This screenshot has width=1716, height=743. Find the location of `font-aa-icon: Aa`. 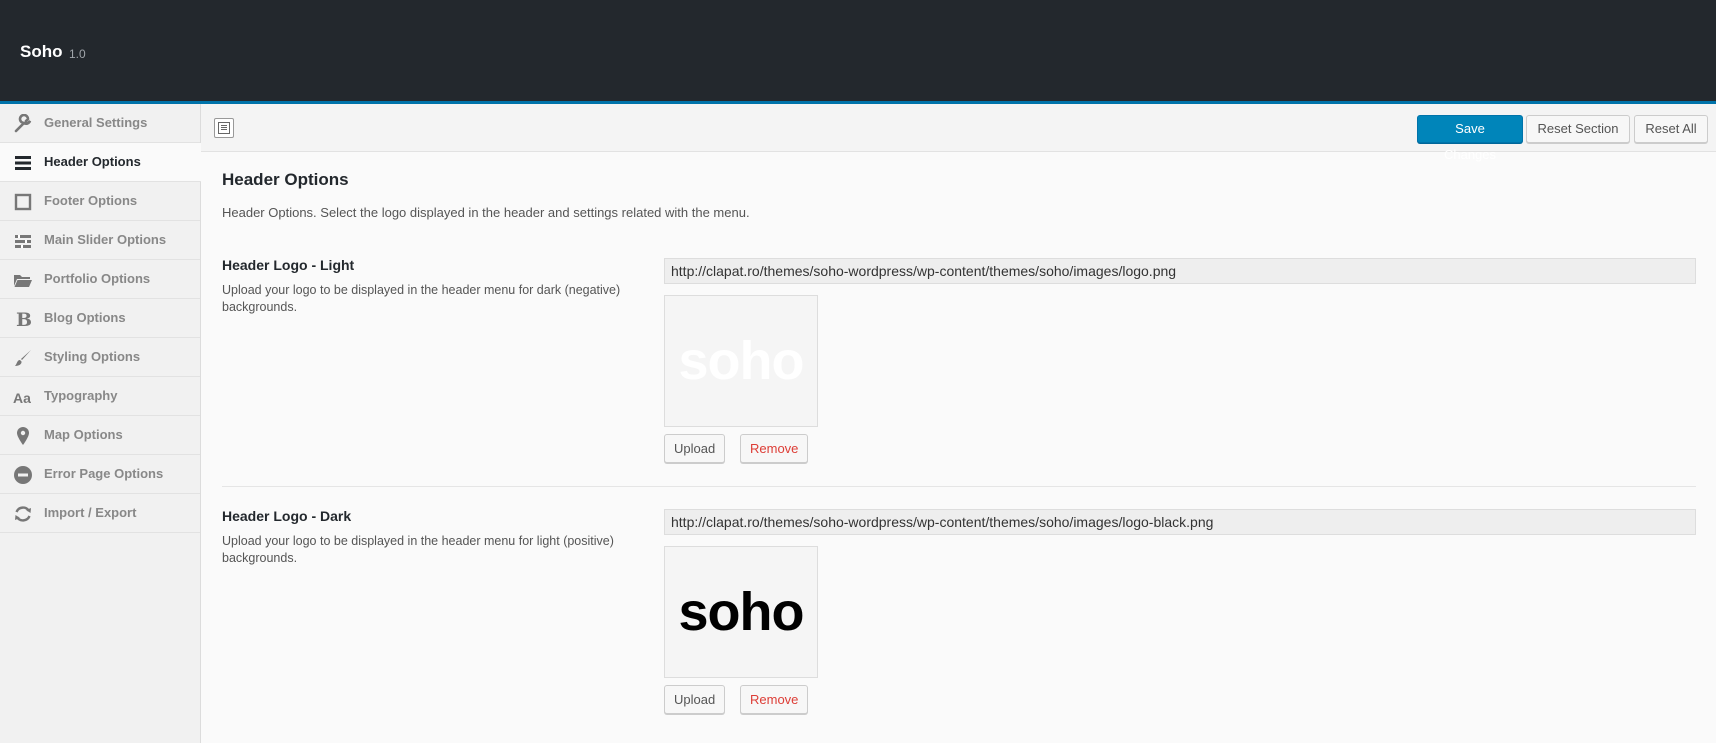

font-aa-icon: Aa is located at coordinates (23, 397).